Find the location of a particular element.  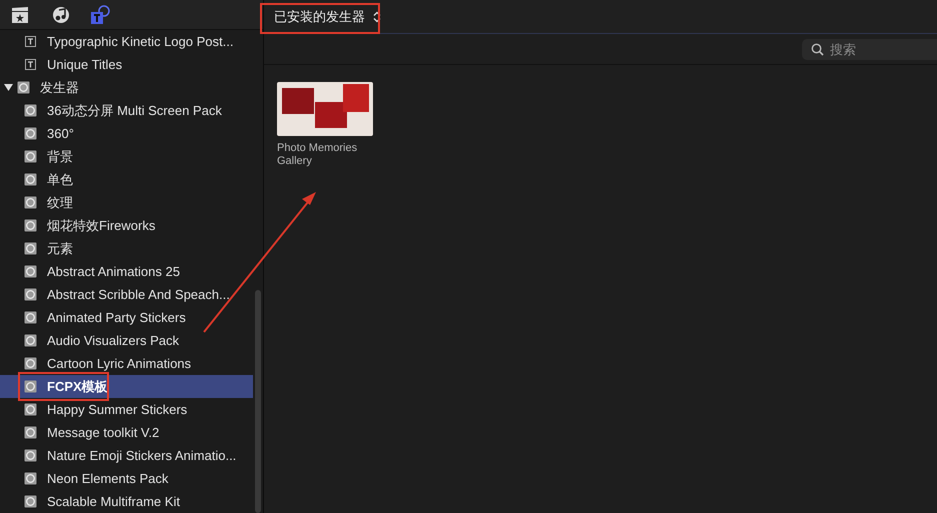

sidebar-item: 烟花特效Fireworks is located at coordinates (126, 225).